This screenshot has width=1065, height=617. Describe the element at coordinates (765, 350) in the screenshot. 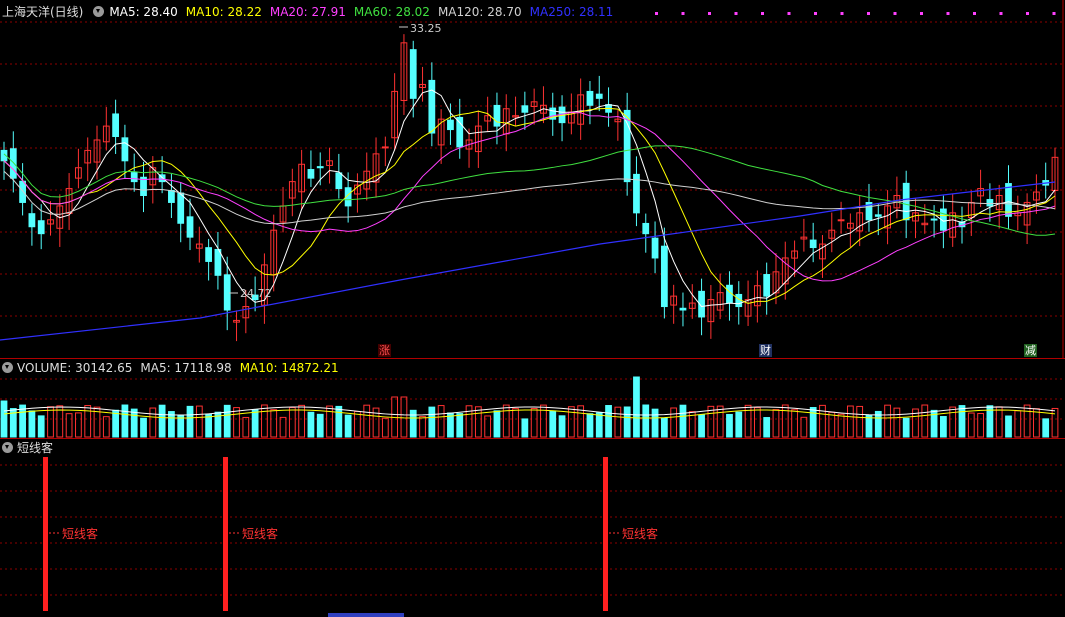

I see `event-marker-finance: 财` at that location.